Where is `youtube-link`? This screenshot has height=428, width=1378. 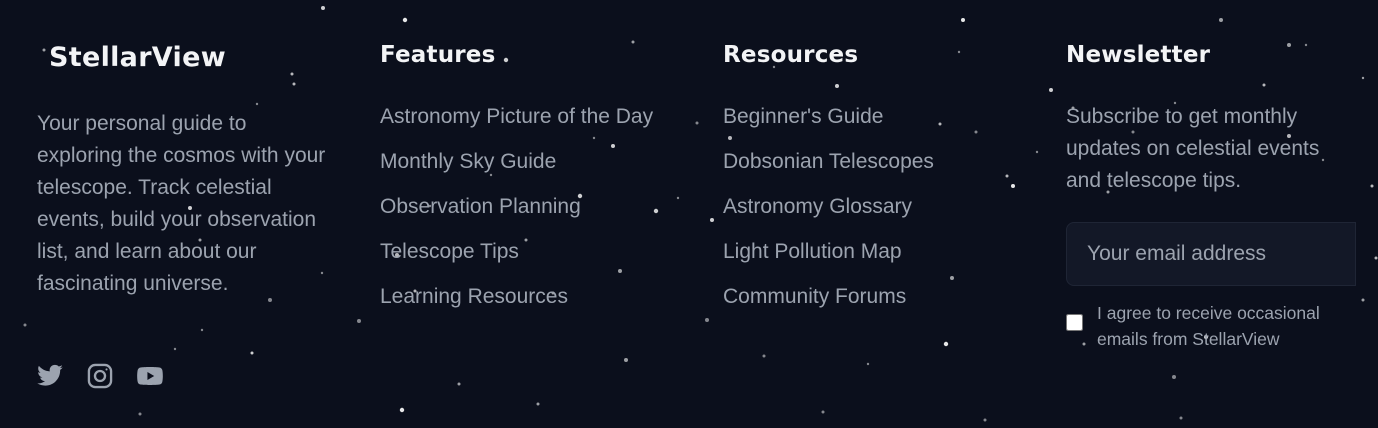
youtube-link is located at coordinates (150, 376).